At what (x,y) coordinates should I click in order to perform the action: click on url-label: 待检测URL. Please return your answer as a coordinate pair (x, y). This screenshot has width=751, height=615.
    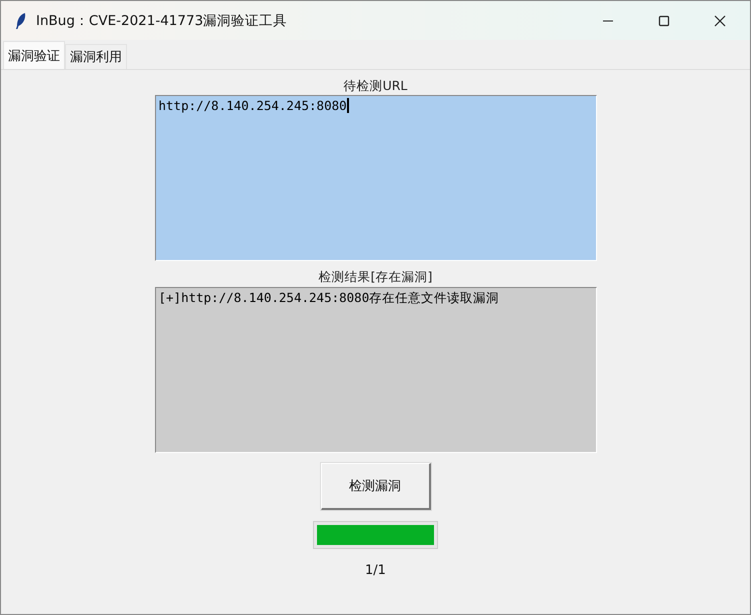
    Looking at the image, I should click on (376, 86).